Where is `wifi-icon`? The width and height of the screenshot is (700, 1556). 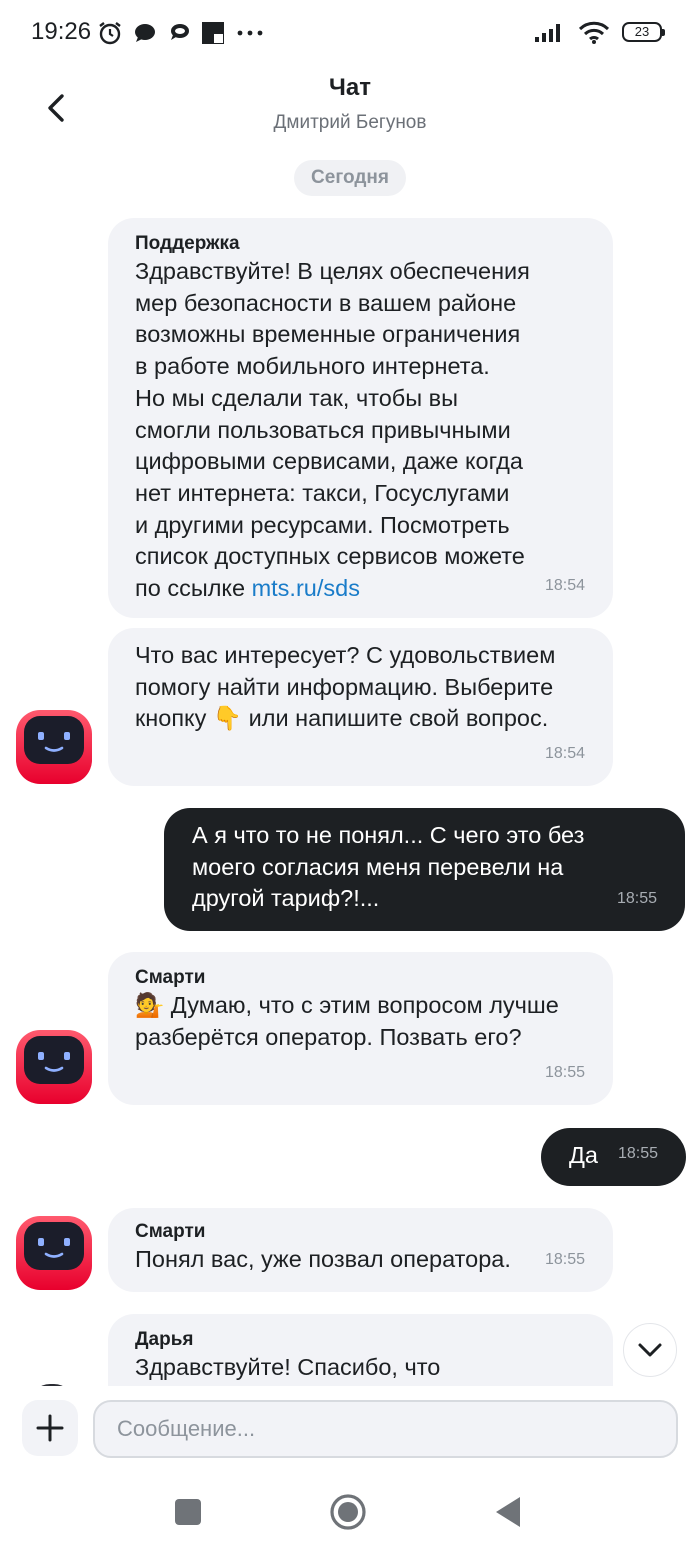 wifi-icon is located at coordinates (594, 32).